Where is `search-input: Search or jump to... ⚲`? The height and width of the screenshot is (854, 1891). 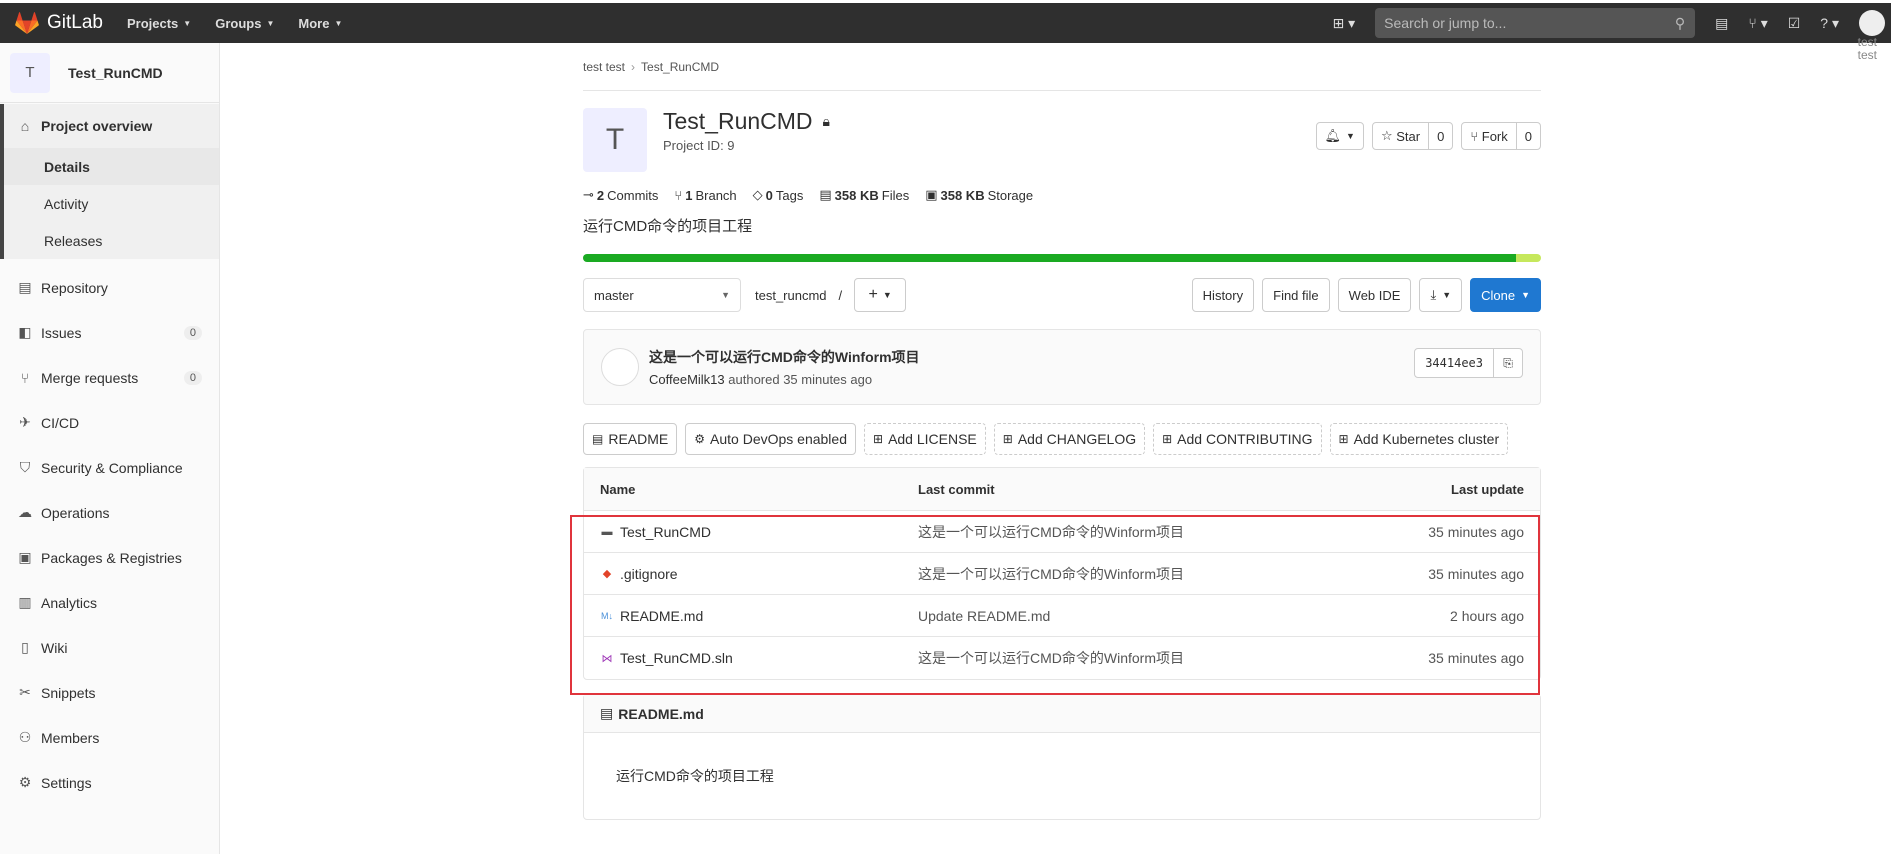 search-input: Search or jump to... ⚲ is located at coordinates (1535, 23).